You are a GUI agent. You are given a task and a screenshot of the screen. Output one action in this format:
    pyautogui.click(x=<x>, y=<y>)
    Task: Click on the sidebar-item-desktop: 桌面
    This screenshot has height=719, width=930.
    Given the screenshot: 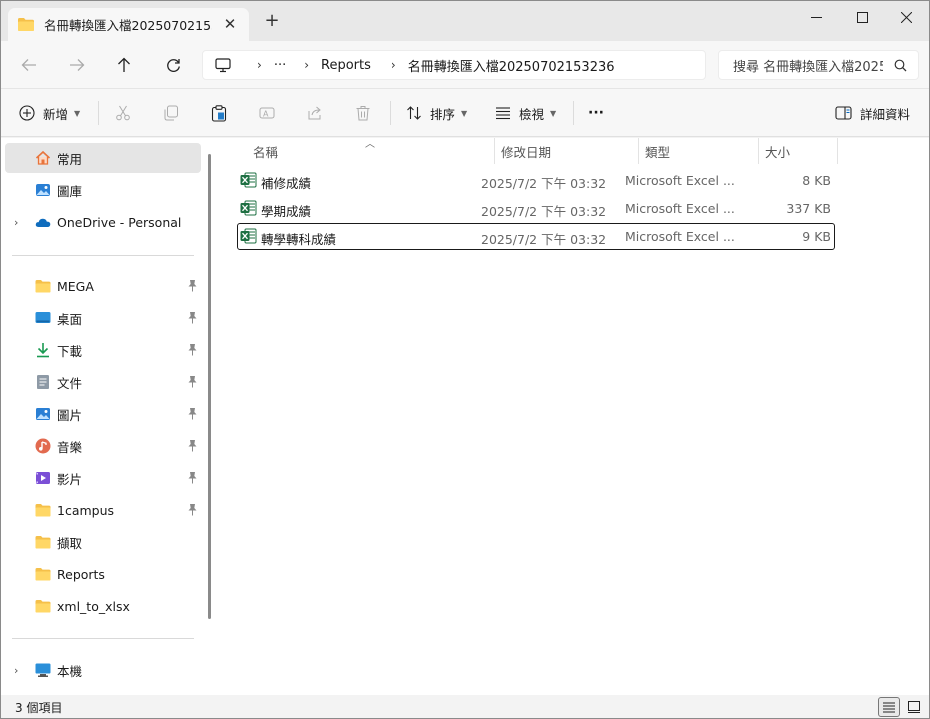 What is the action you would take?
    pyautogui.click(x=101, y=318)
    